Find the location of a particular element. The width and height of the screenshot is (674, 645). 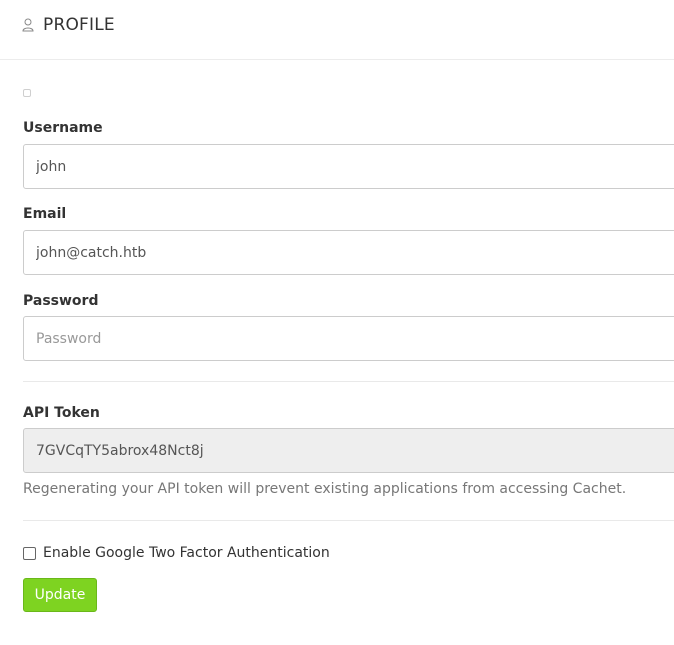

username-label: Username is located at coordinates (63, 128).